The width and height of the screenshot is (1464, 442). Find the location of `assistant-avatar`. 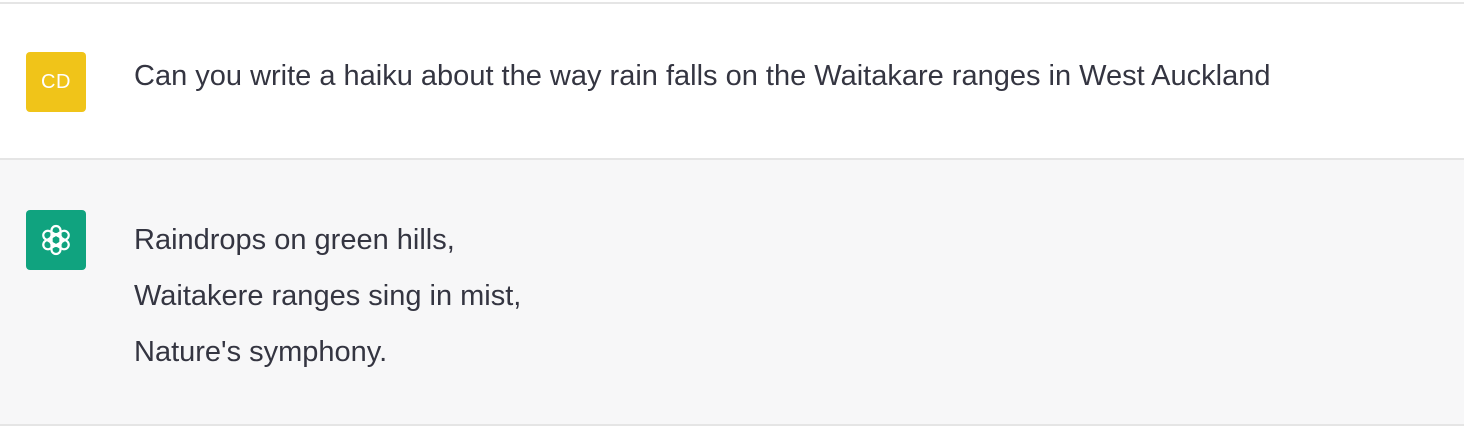

assistant-avatar is located at coordinates (56, 240).